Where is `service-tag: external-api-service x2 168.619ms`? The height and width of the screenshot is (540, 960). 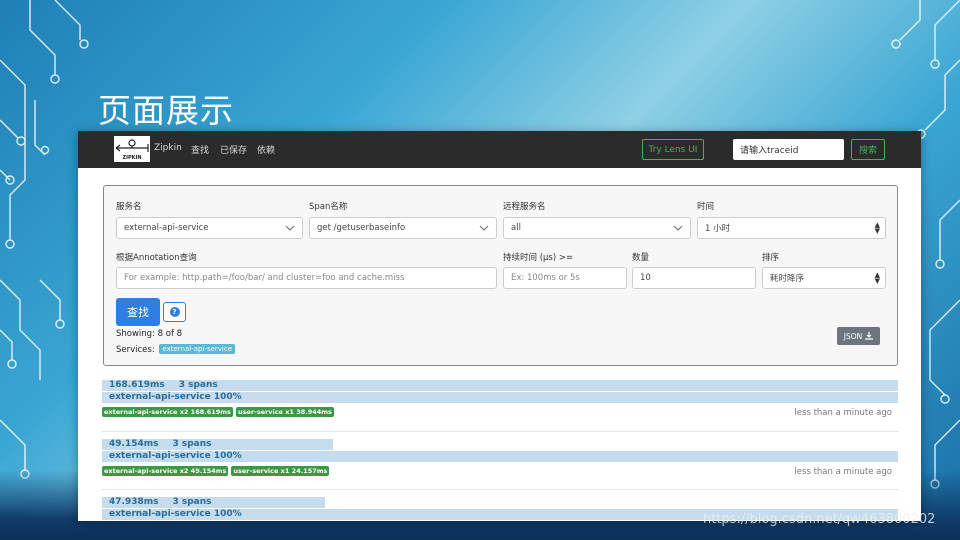 service-tag: external-api-service x2 168.619ms is located at coordinates (167, 412).